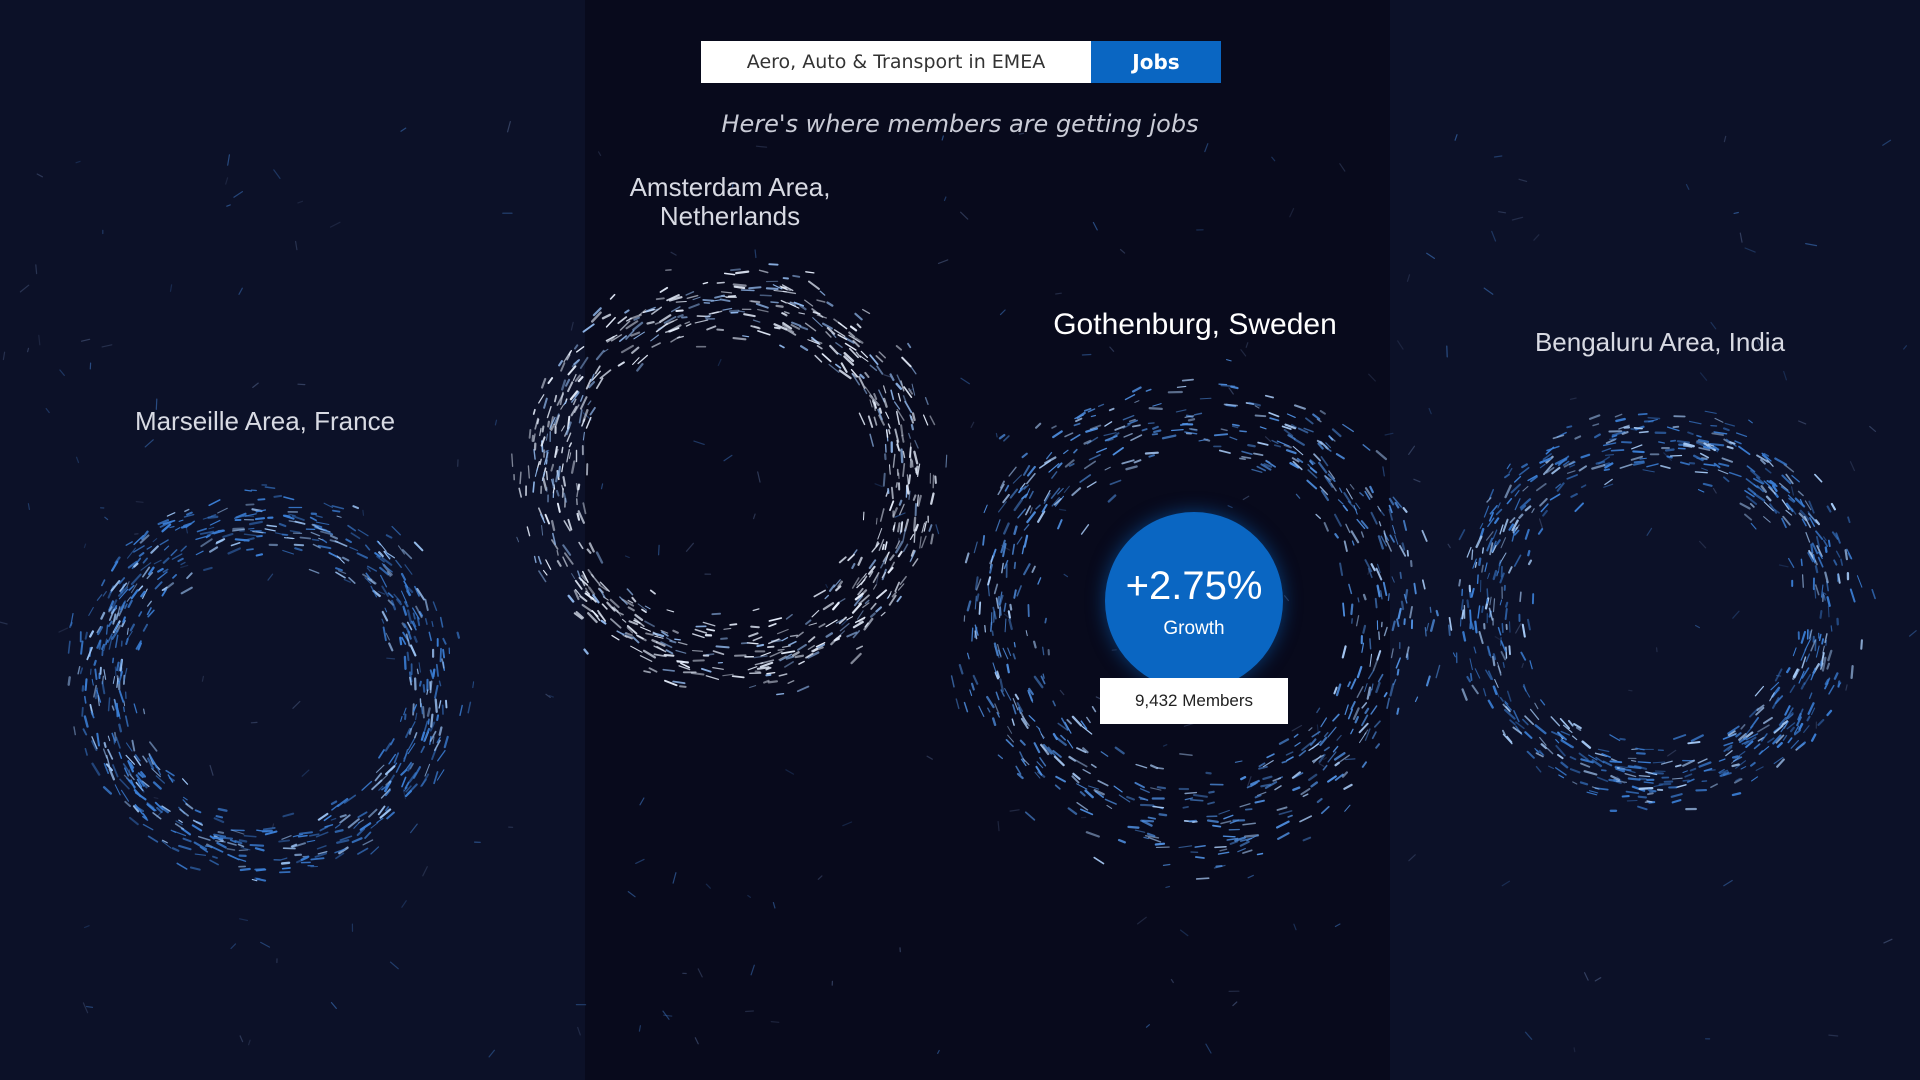  I want to click on location-ring-marseille, so click(271, 683).